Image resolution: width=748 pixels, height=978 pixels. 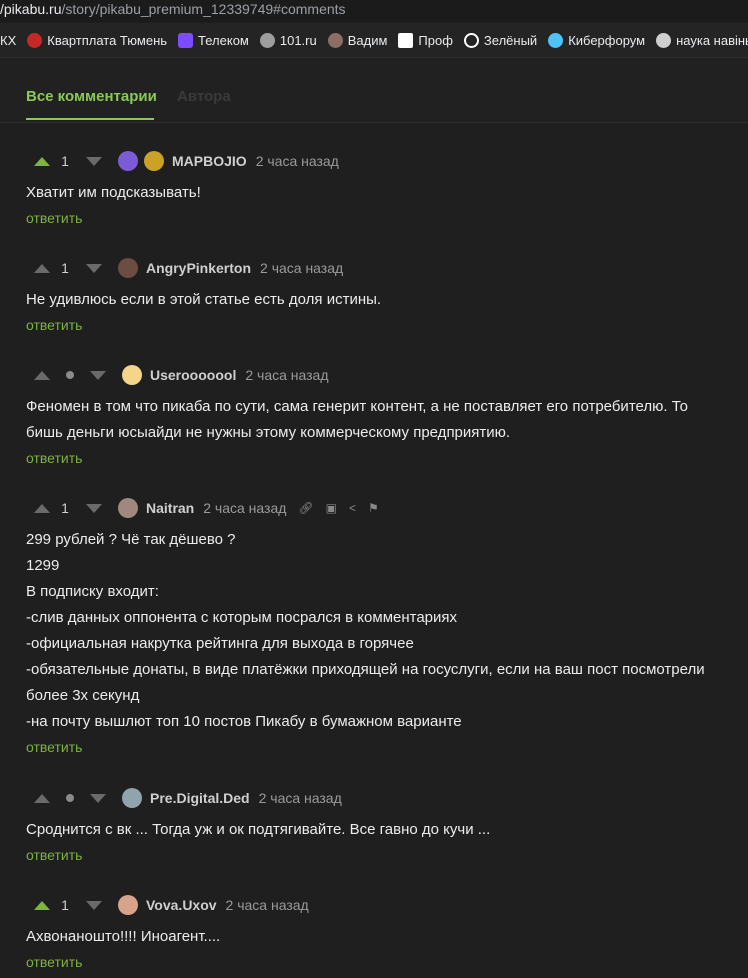 What do you see at coordinates (288, 40) in the screenshot?
I see `bookmark-101ru: 101.ru` at bounding box center [288, 40].